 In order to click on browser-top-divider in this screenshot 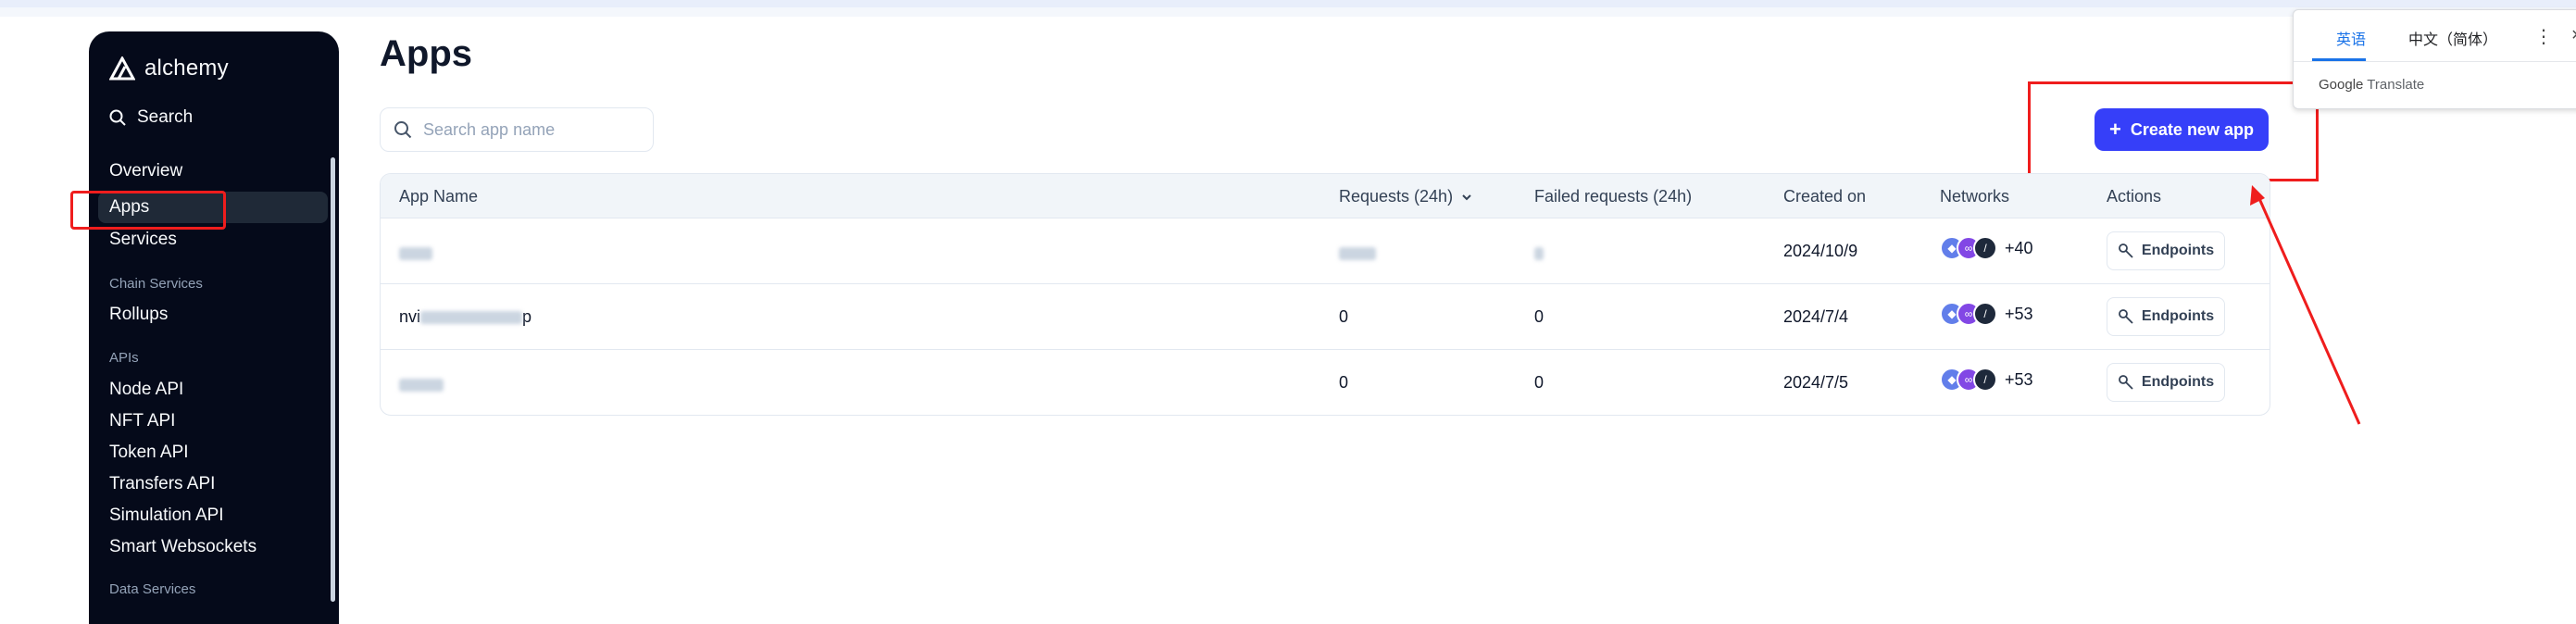, I will do `click(1288, 12)`.